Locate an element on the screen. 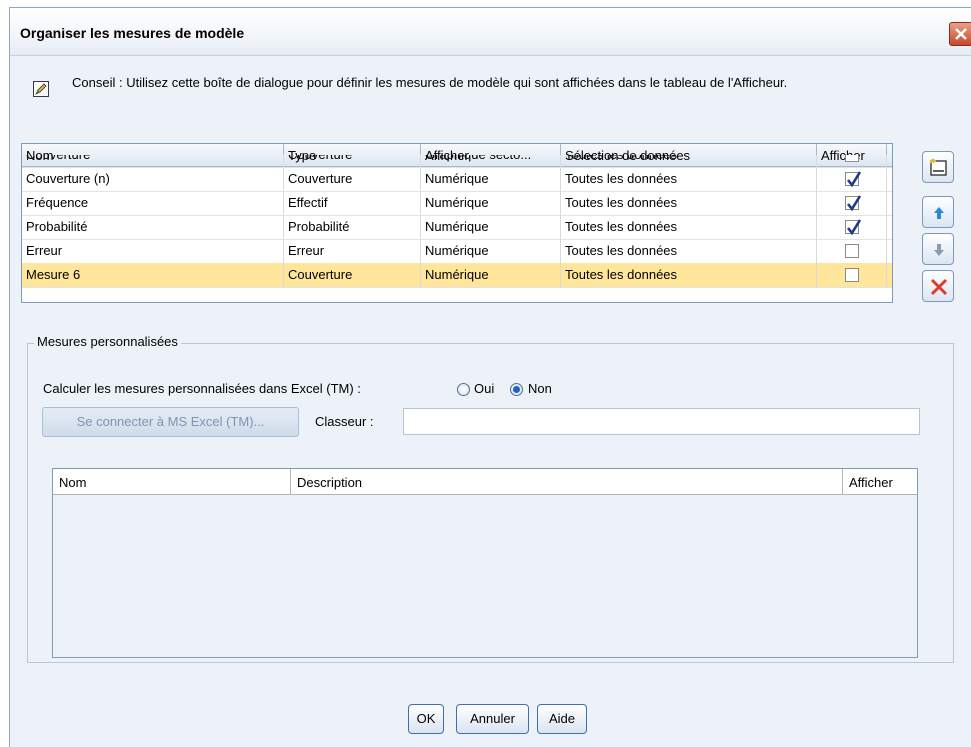 The height and width of the screenshot is (747, 971). title-bar: Organiser les mesures de modèle is located at coordinates (490, 32).